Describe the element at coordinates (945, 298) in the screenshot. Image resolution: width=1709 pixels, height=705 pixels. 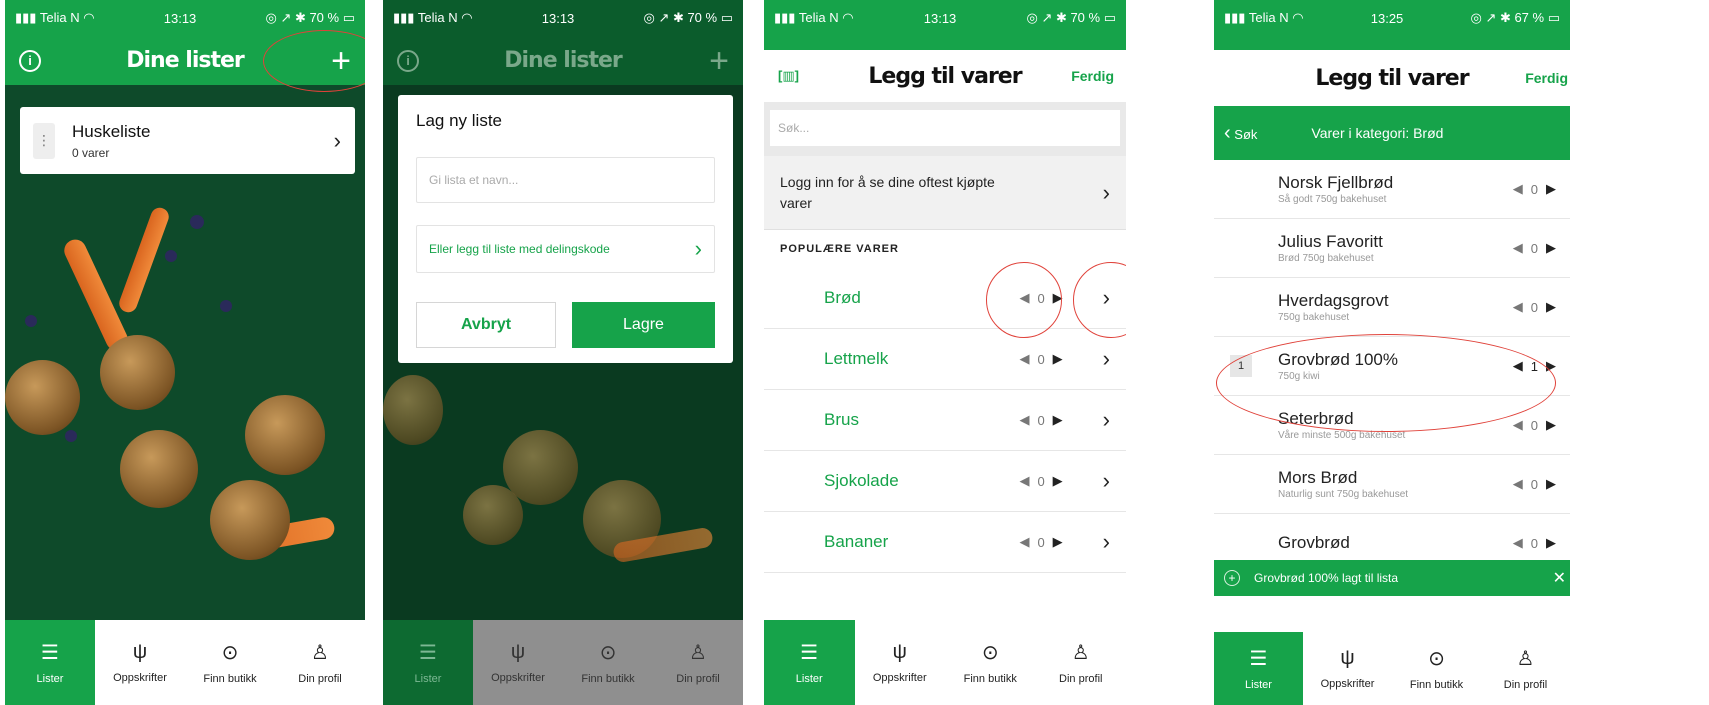
I see `list-item: Brød ◀ 0 ▶ ›` at that location.